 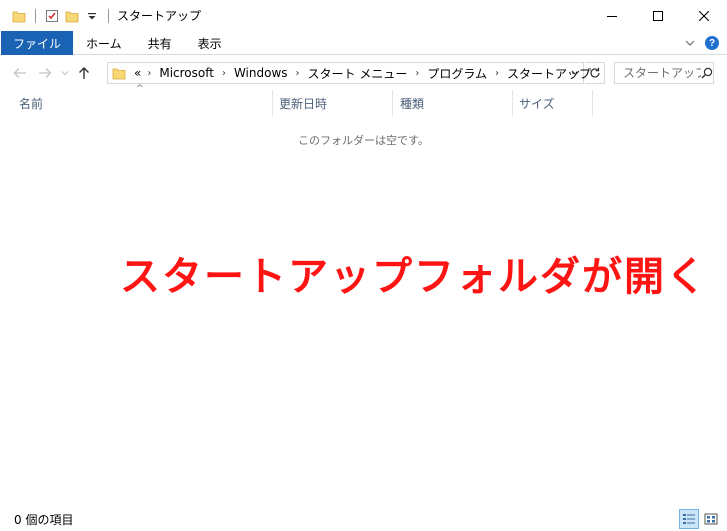 I want to click on recent-locations-button, so click(x=65, y=73).